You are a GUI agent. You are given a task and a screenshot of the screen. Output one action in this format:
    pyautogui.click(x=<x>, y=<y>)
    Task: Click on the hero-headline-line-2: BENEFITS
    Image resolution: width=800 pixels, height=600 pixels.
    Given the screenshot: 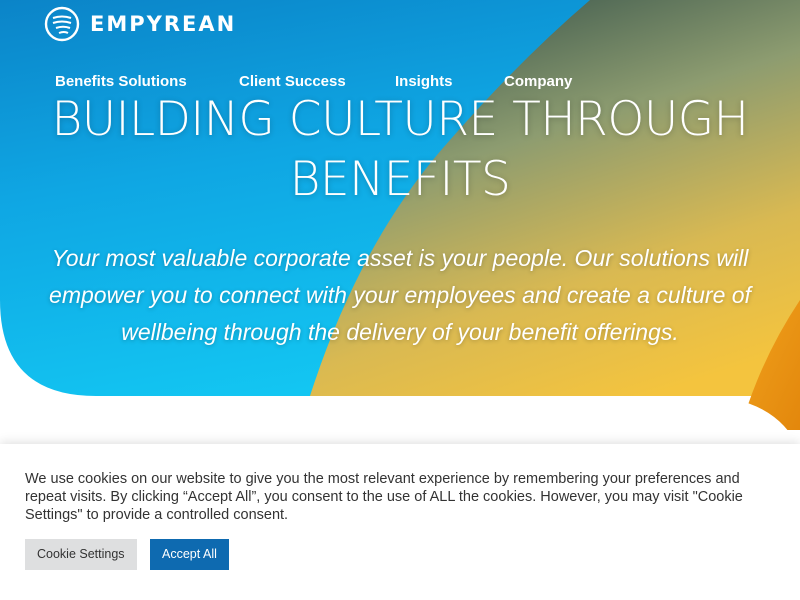 What is the action you would take?
    pyautogui.click(x=400, y=179)
    